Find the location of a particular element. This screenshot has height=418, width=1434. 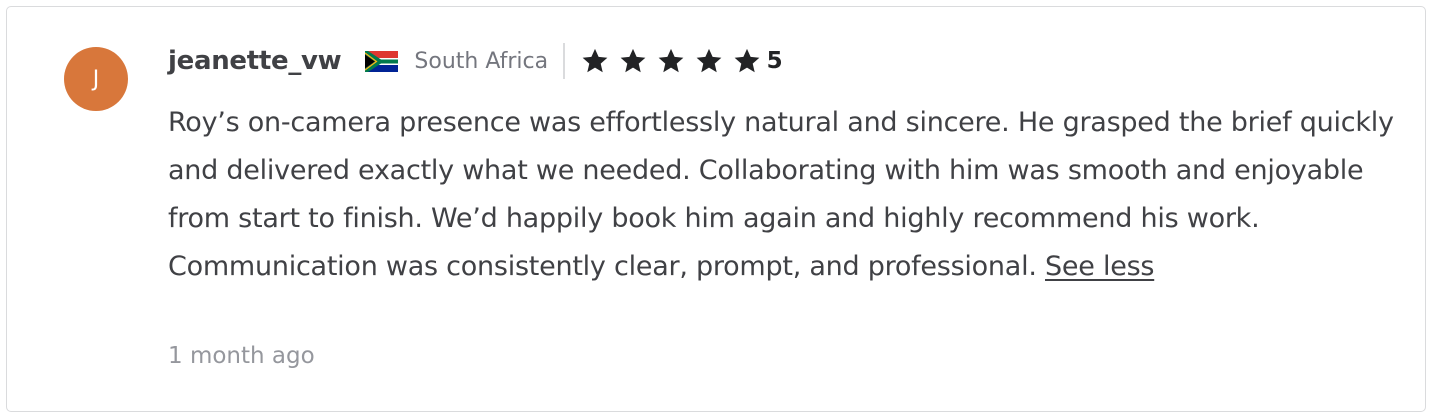

header-divider is located at coordinates (564, 61).